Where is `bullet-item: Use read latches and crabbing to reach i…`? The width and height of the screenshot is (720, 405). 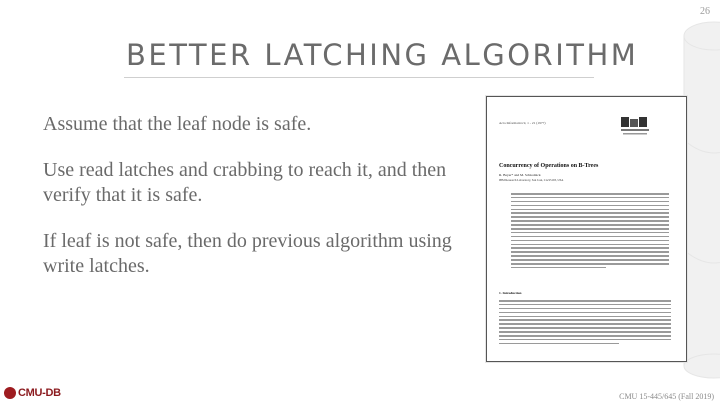
bullet-item: Use read latches and crabbing to reach i… is located at coordinates (245, 182).